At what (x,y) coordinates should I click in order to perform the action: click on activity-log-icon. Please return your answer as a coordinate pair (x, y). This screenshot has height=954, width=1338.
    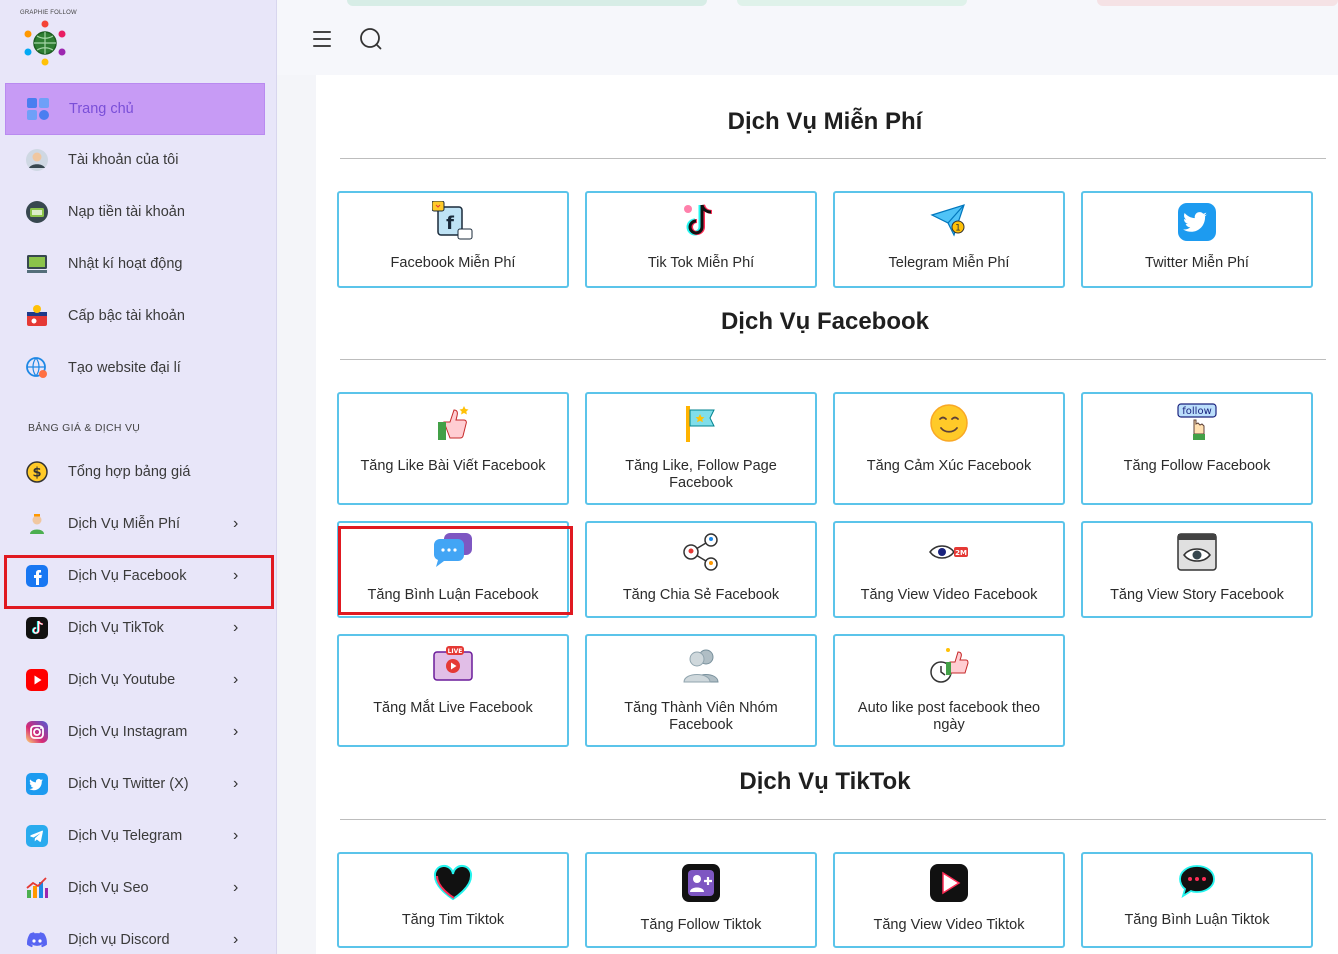
    Looking at the image, I should click on (37, 264).